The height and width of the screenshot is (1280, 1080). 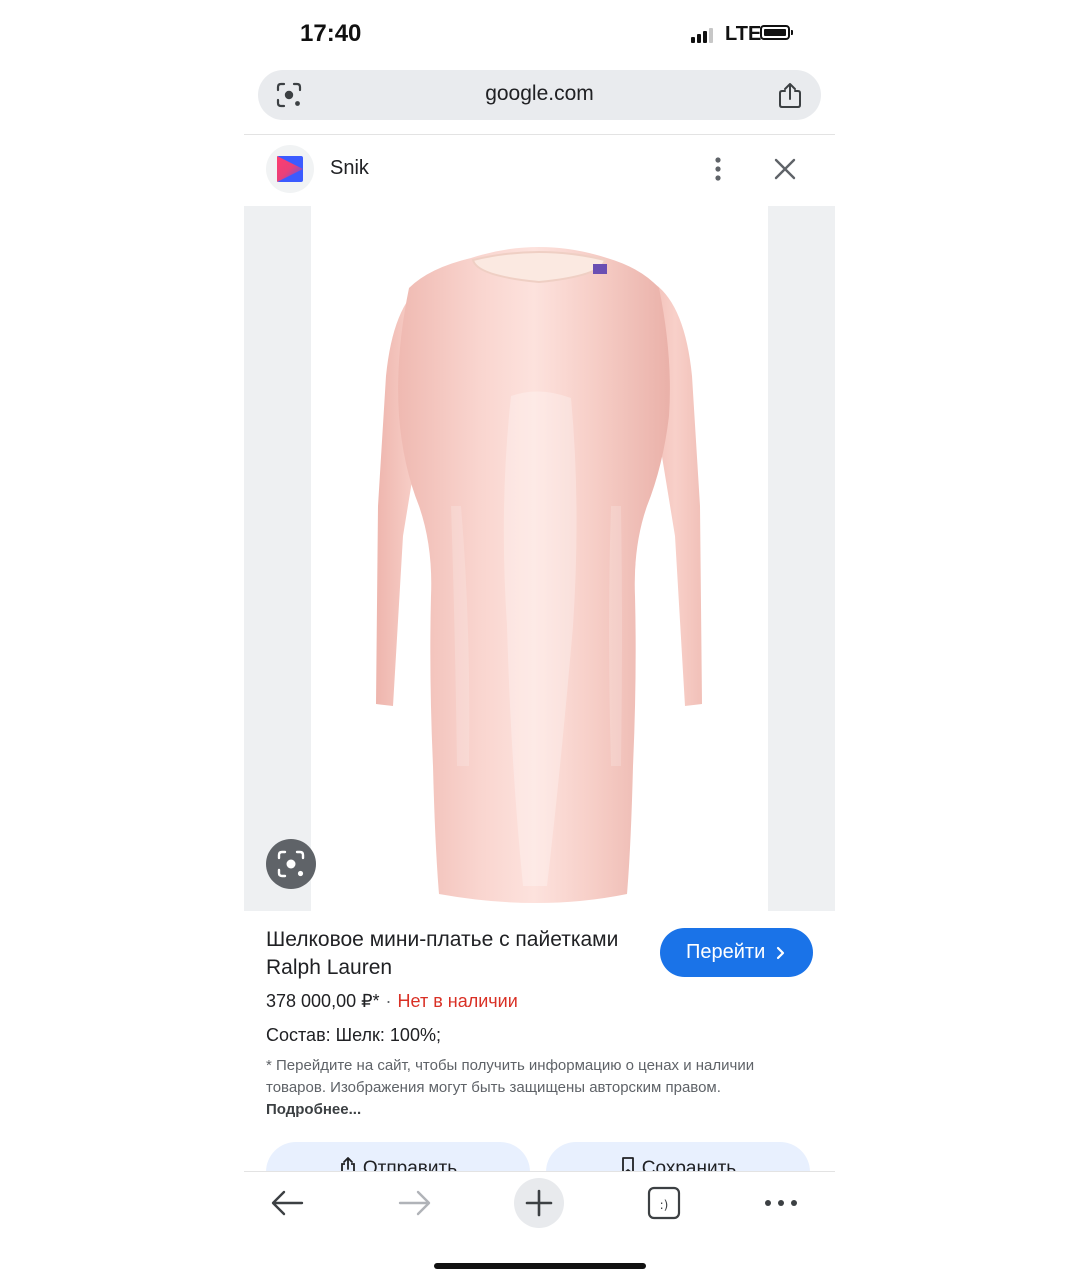 I want to click on status-time: 17:40, so click(x=331, y=33).